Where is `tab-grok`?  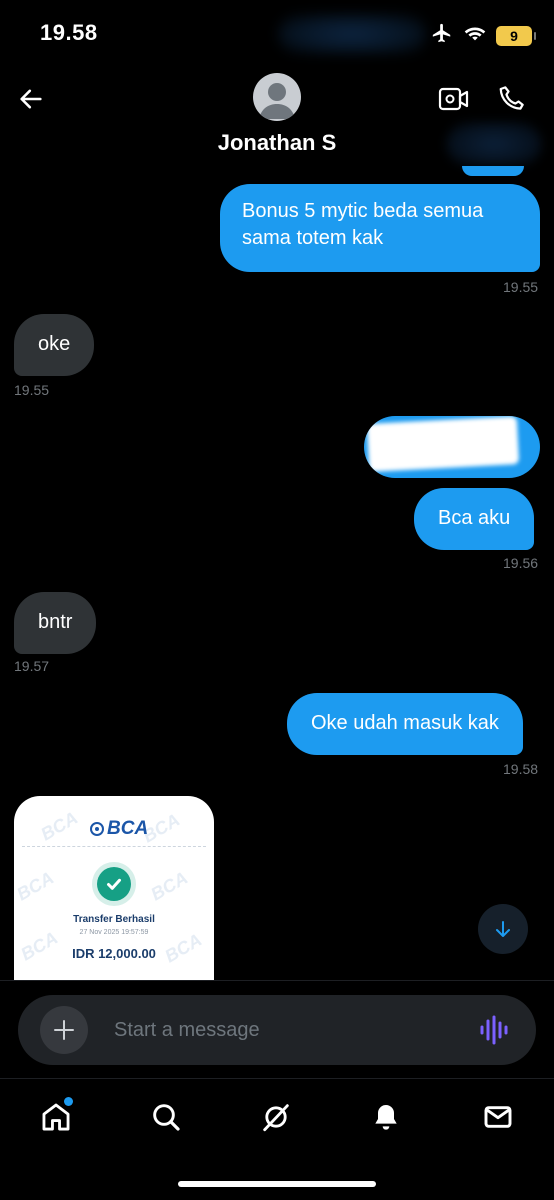 tab-grok is located at coordinates (276, 1117).